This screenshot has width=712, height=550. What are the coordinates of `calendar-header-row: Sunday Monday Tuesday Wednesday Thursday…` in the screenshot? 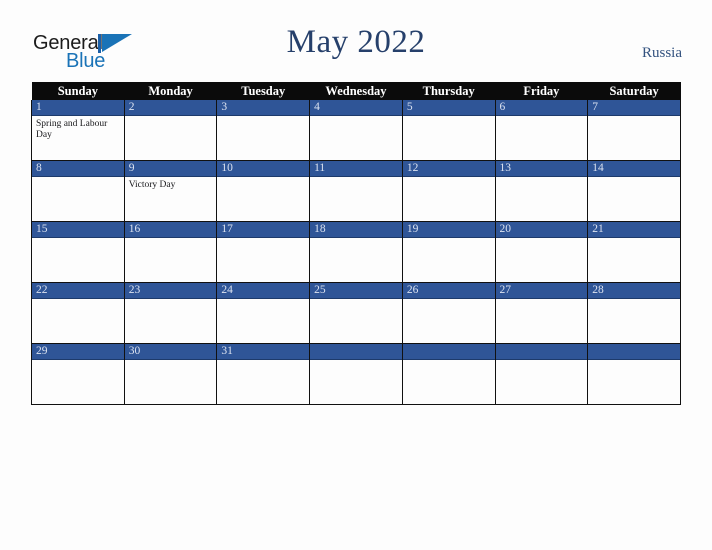 It's located at (356, 91).